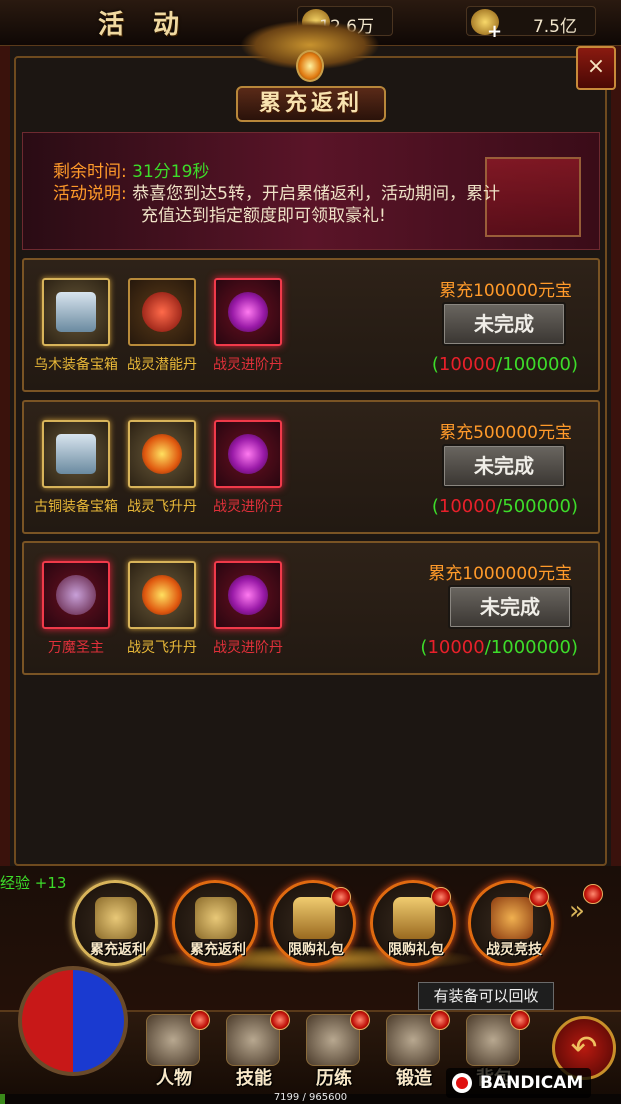 Image resolution: width=621 pixels, height=1104 pixels. I want to click on add-ingot-icon: +, so click(494, 31).